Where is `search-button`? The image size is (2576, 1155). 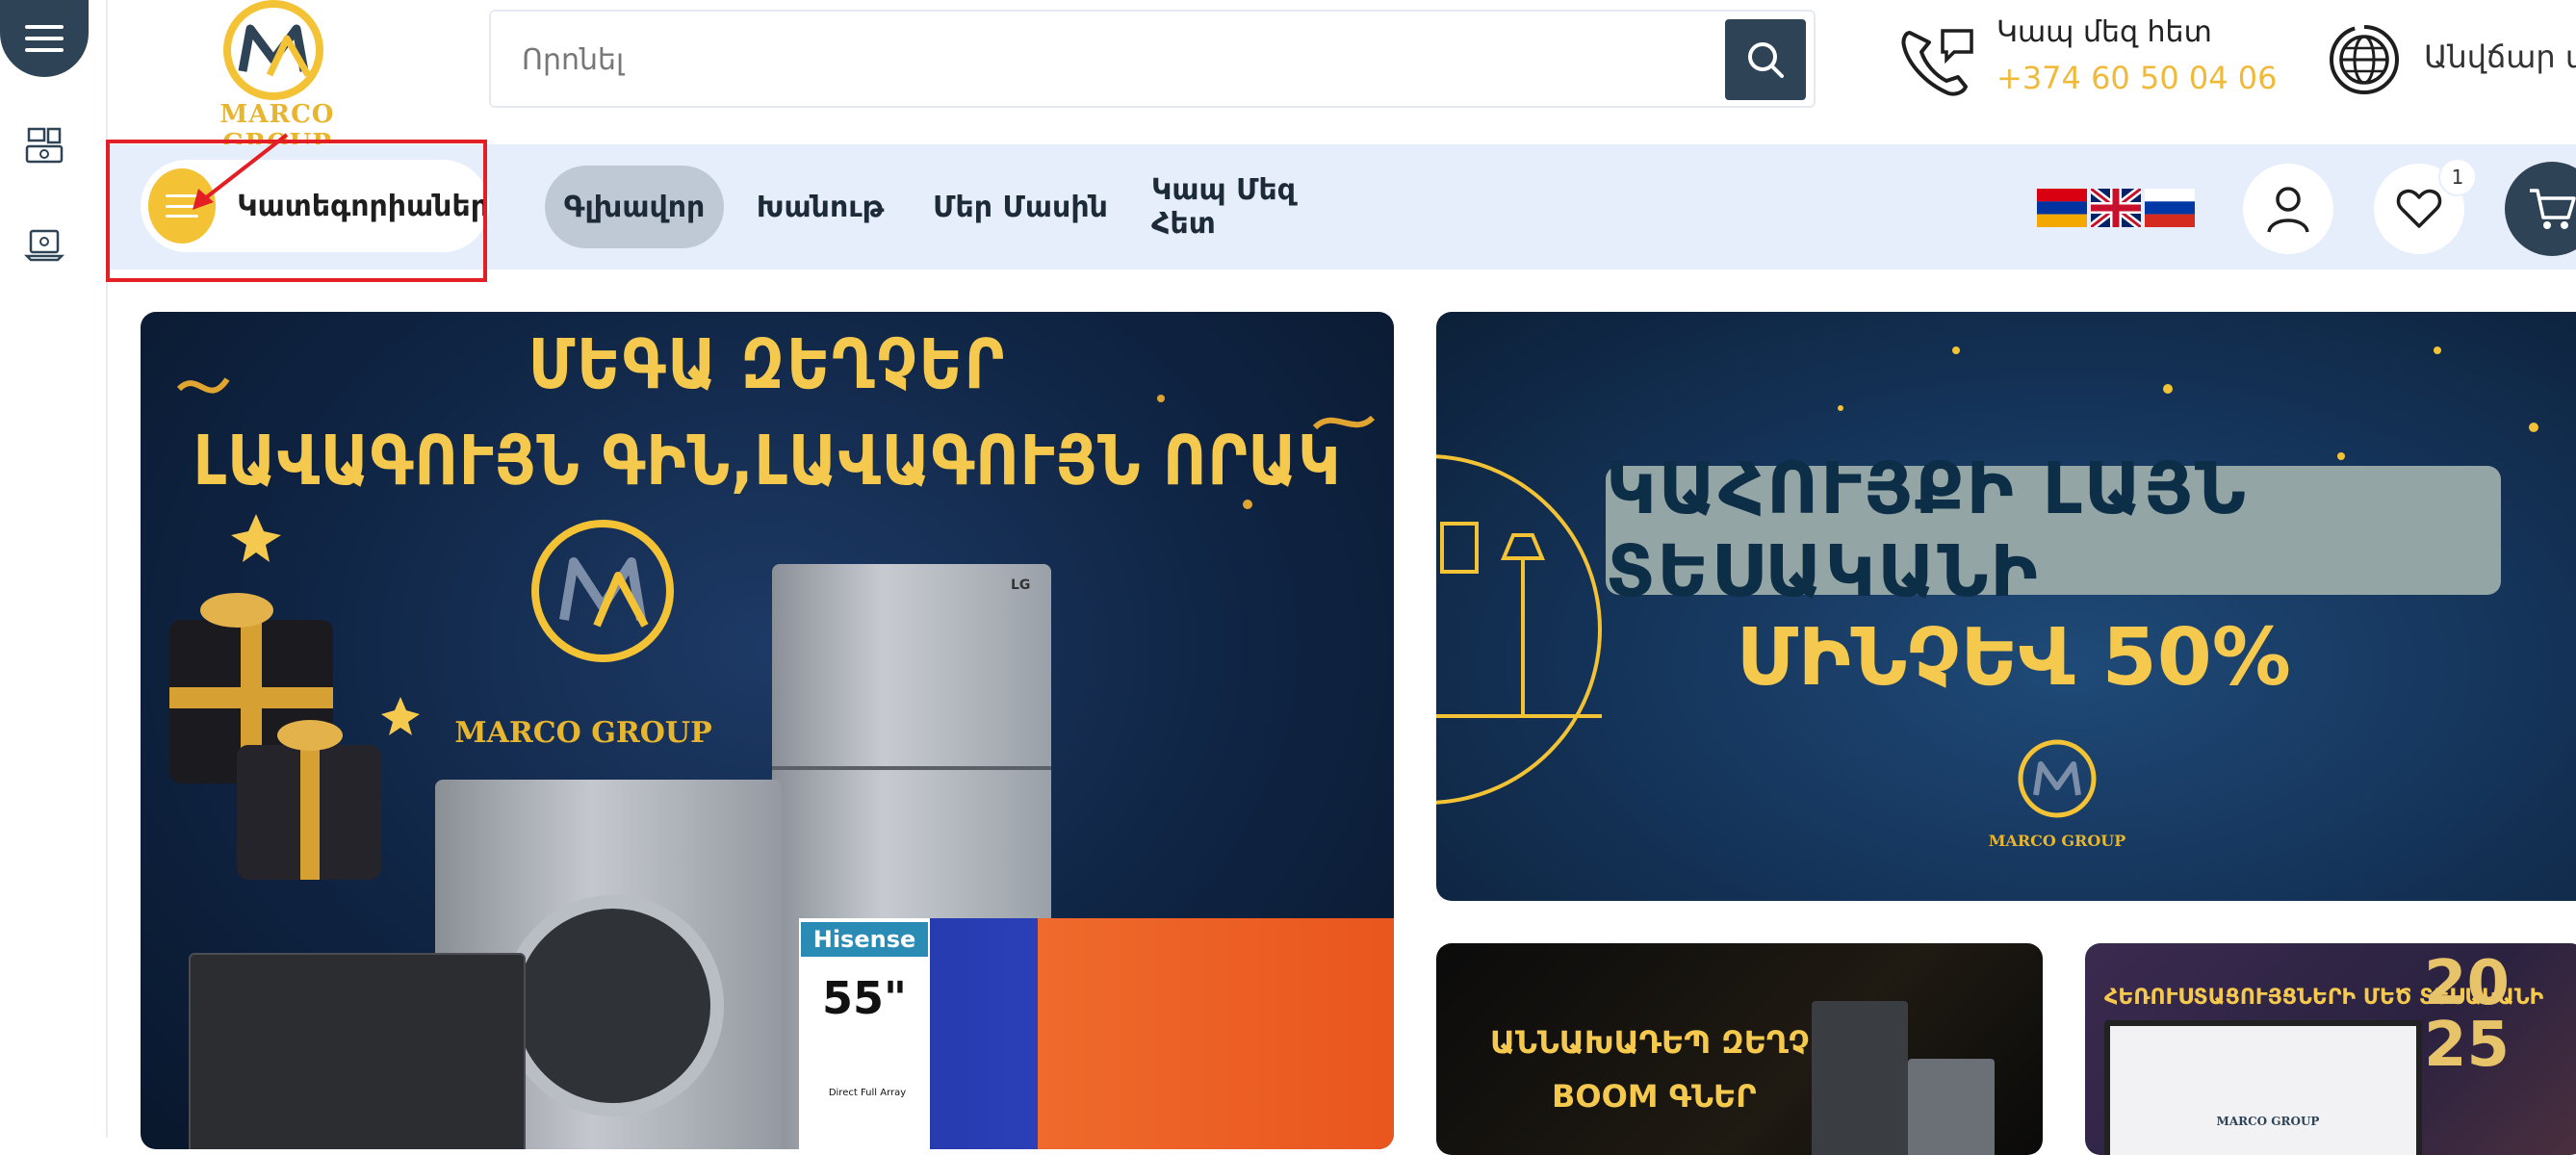 search-button is located at coordinates (1766, 59).